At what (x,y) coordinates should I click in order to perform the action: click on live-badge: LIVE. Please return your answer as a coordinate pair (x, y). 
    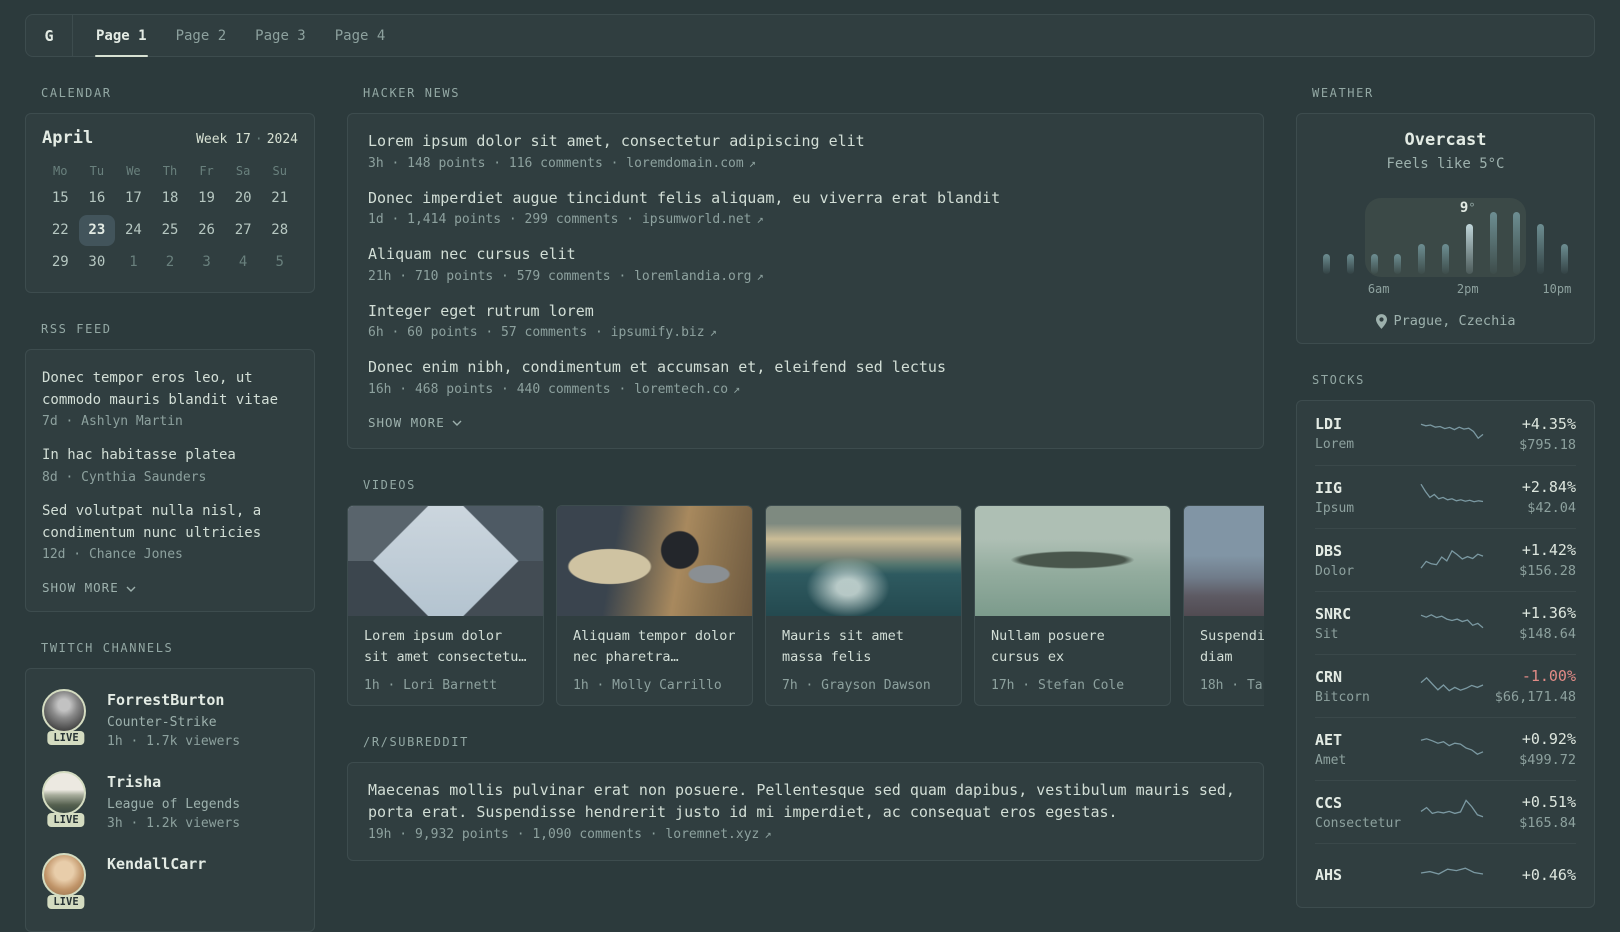
    Looking at the image, I should click on (66, 902).